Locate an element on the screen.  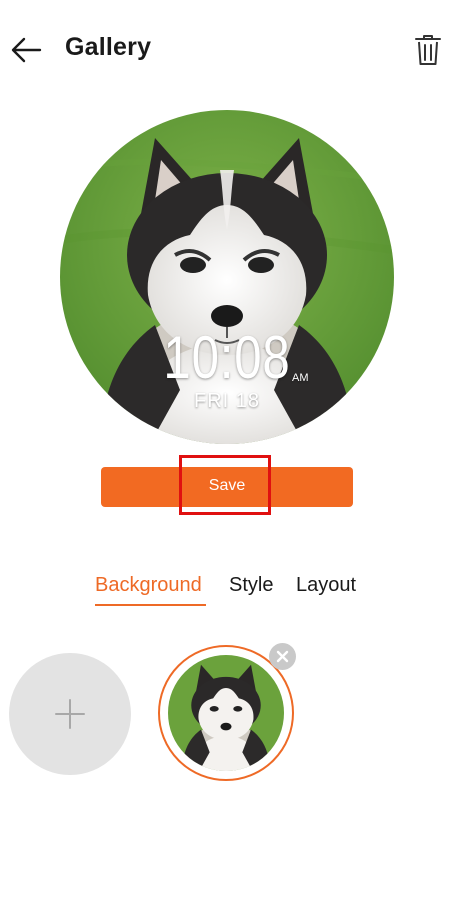
arrow-left-icon is located at coordinates (26, 50).